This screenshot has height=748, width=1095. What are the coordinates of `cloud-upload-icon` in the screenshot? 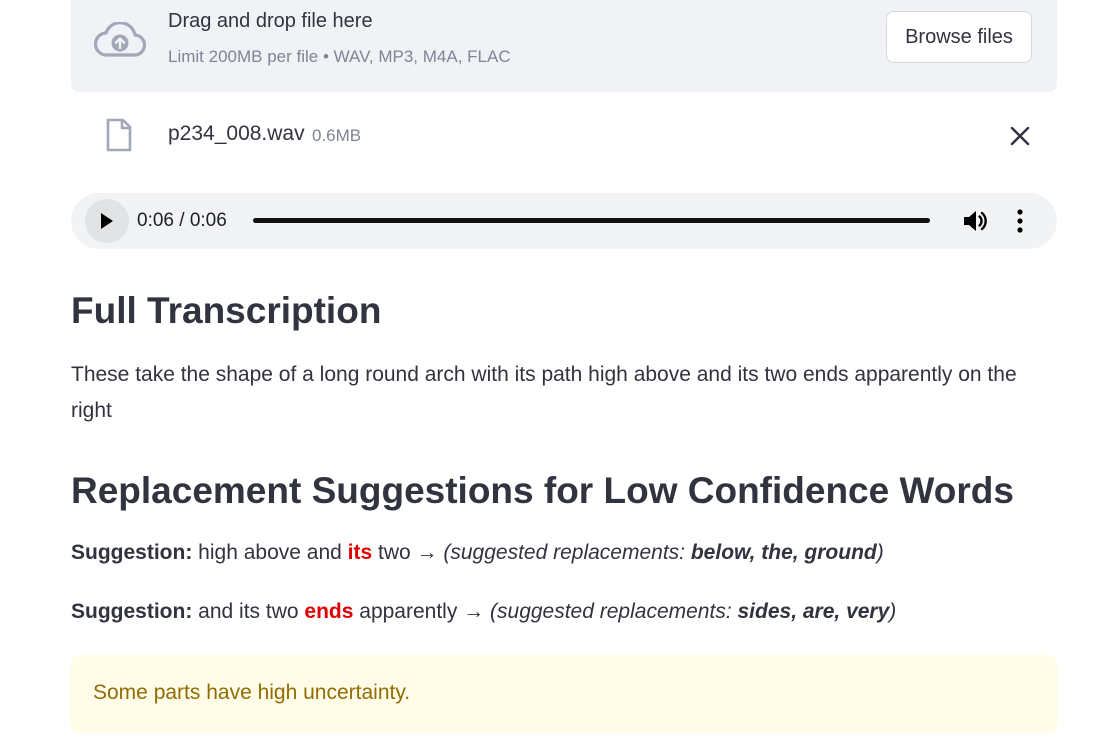 It's located at (120, 39).